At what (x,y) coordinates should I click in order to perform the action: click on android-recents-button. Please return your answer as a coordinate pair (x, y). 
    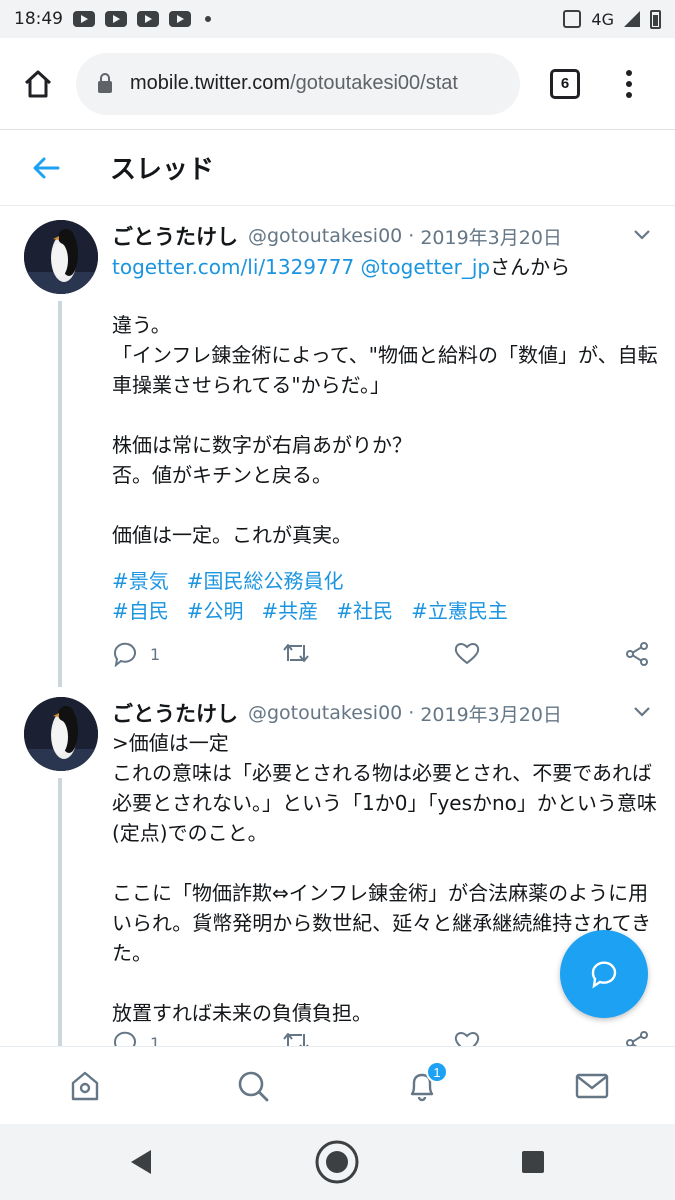
    Looking at the image, I should click on (533, 1162).